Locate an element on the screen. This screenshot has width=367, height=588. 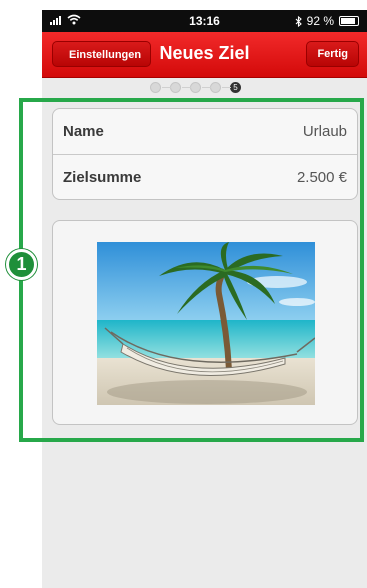
navigation-bar: Einstellungen Neues Ziel Fertig is located at coordinates (204, 55).